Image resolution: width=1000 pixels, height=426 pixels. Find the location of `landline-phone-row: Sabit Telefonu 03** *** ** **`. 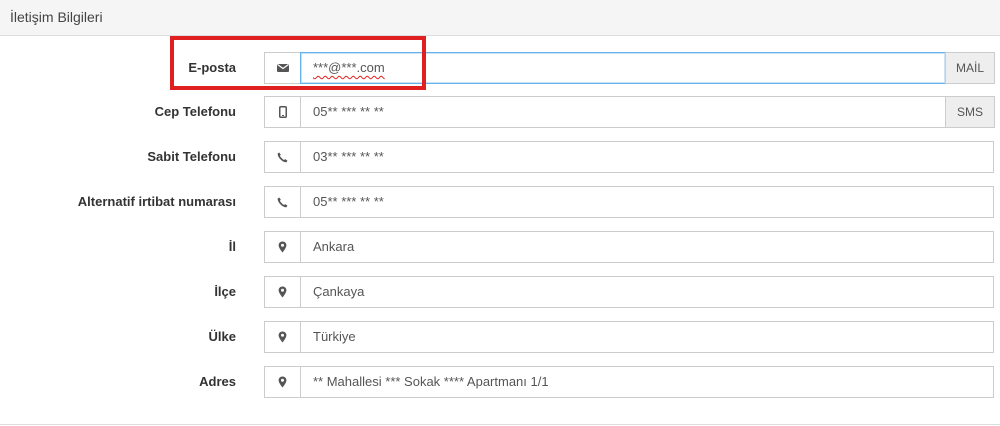

landline-phone-row: Sabit Telefonu 03** *** ** ** is located at coordinates (500, 157).